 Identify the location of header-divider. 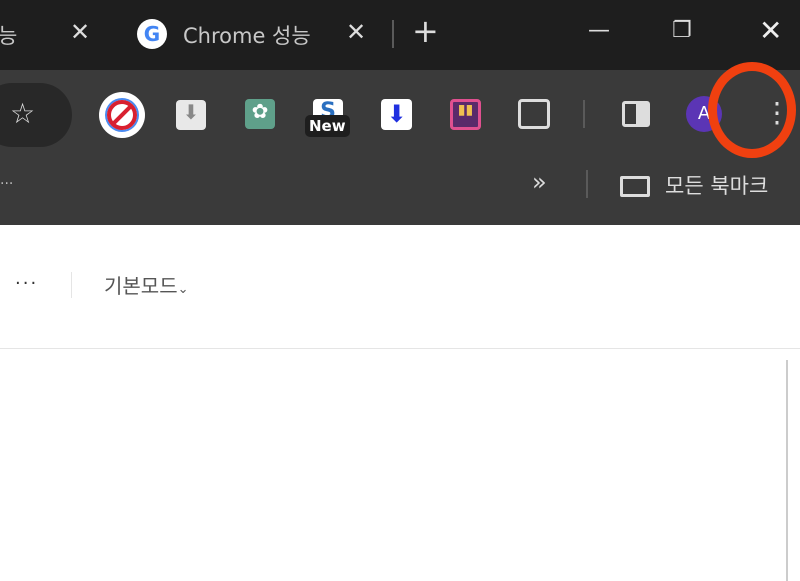
(400, 348).